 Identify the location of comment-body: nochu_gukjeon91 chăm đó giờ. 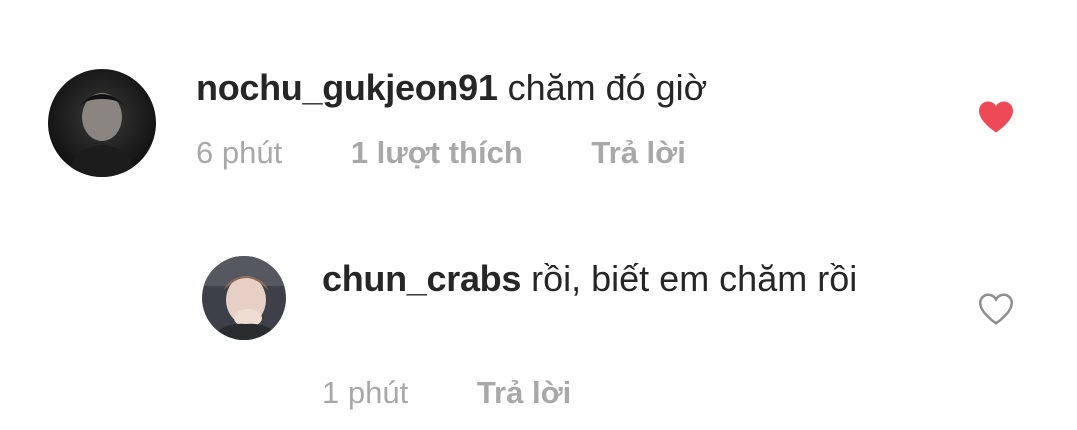
(566, 88).